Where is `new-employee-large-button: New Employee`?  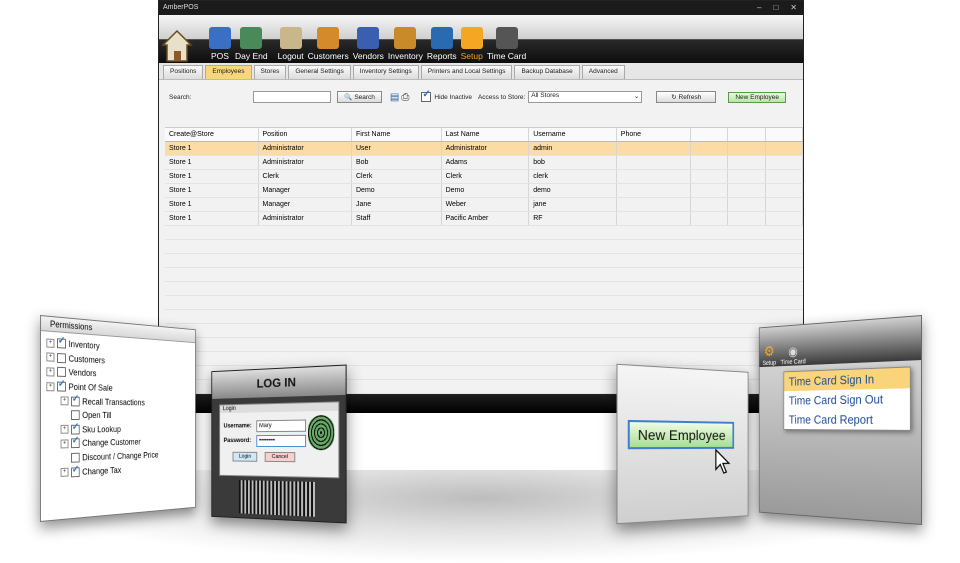
new-employee-large-button: New Employee is located at coordinates (681, 434).